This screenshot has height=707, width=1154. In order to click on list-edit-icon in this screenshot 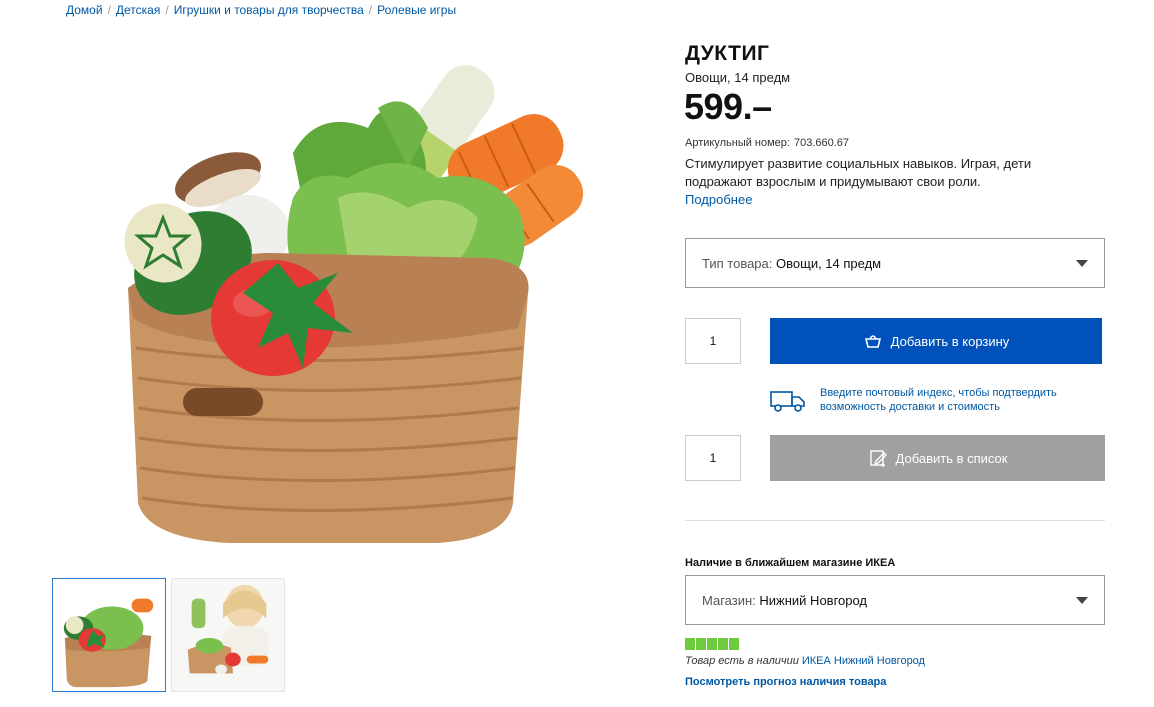, I will do `click(878, 458)`.